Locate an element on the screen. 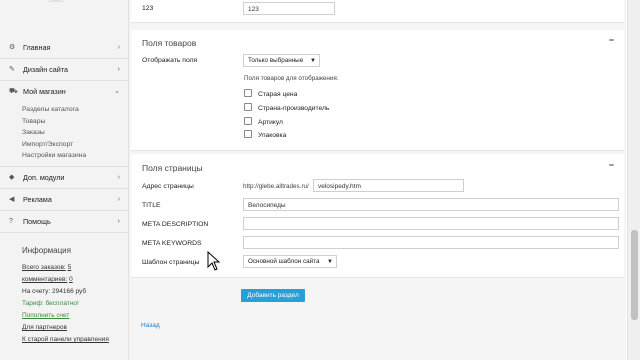  sidebar-item-design: ✎ Дизайн сайта › is located at coordinates (64, 70).